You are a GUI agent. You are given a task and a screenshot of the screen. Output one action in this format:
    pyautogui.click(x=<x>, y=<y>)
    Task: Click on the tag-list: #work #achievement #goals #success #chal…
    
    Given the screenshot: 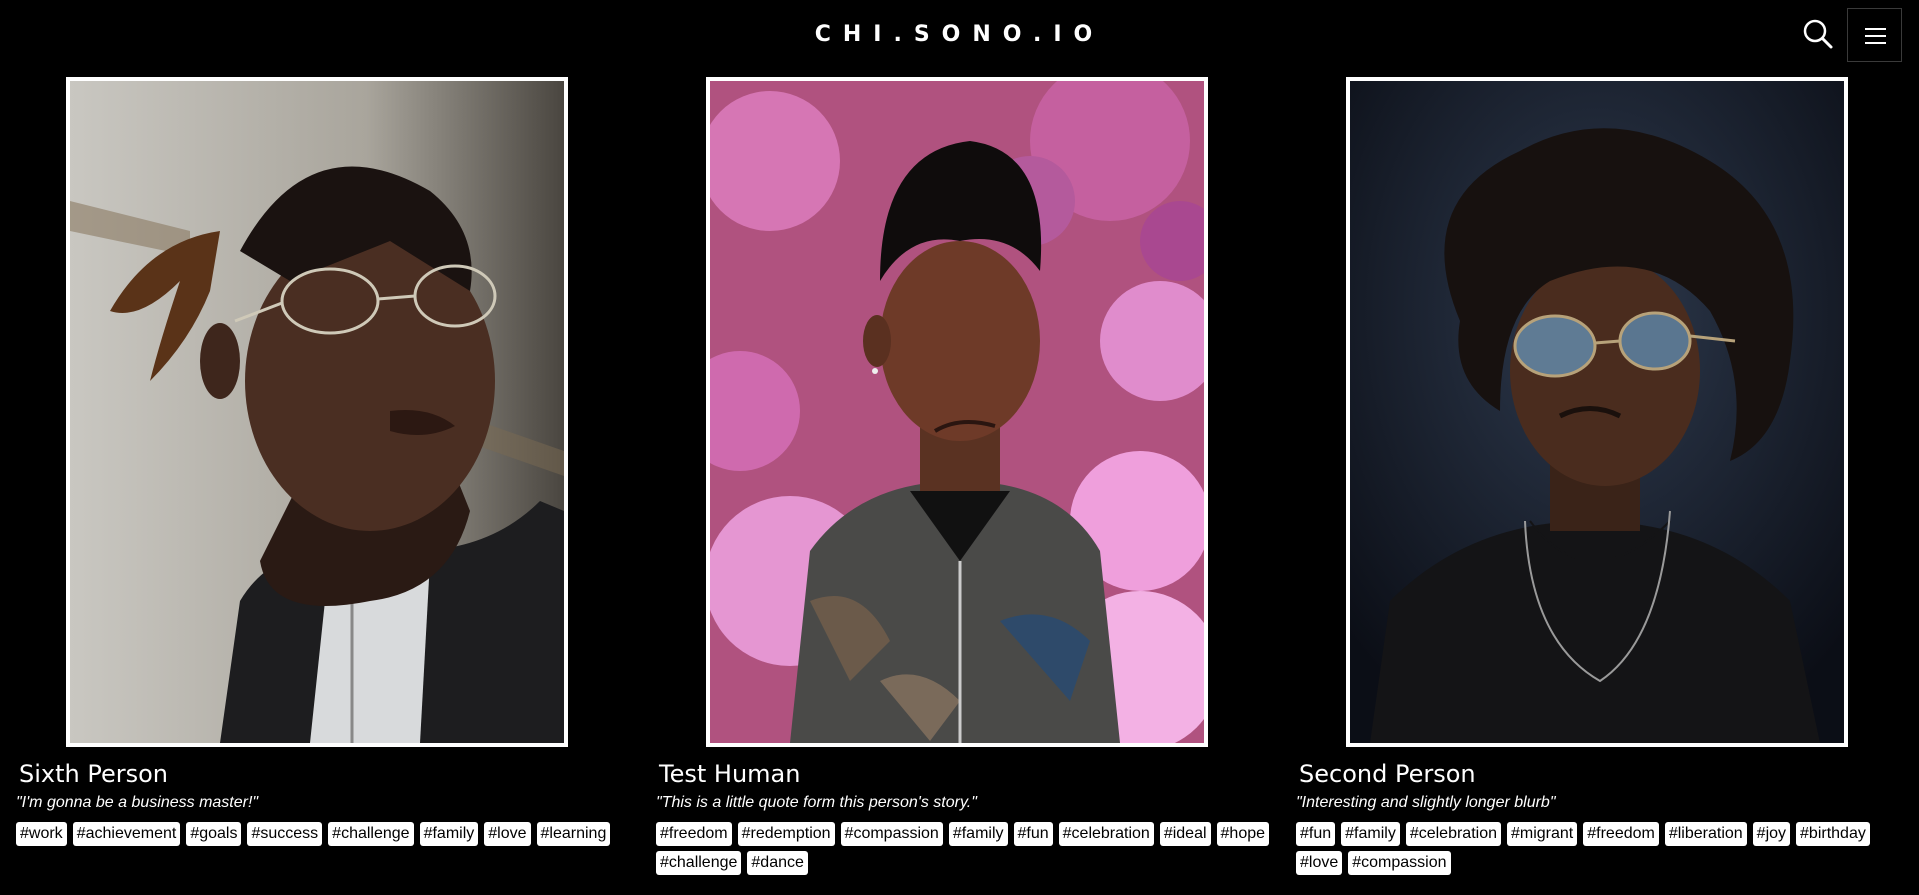 What is the action you would take?
    pyautogui.click(x=331, y=834)
    